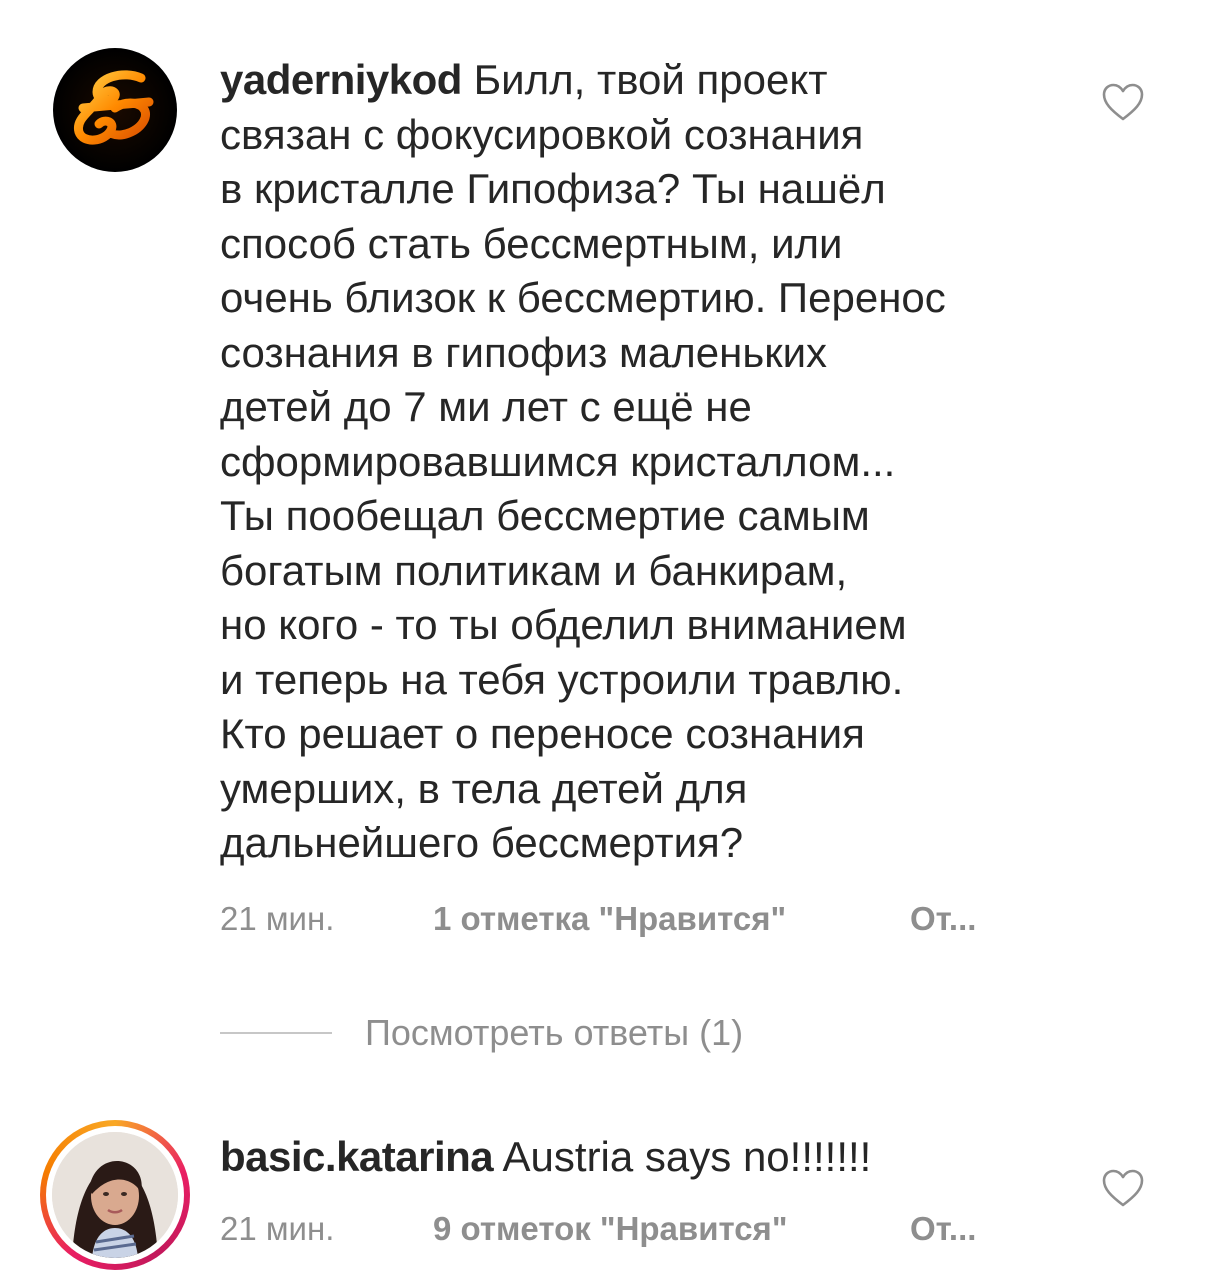 The width and height of the screenshot is (1219, 1280). What do you see at coordinates (687, 1156) in the screenshot?
I see `comment-body: Austria says no!!!!!!!` at bounding box center [687, 1156].